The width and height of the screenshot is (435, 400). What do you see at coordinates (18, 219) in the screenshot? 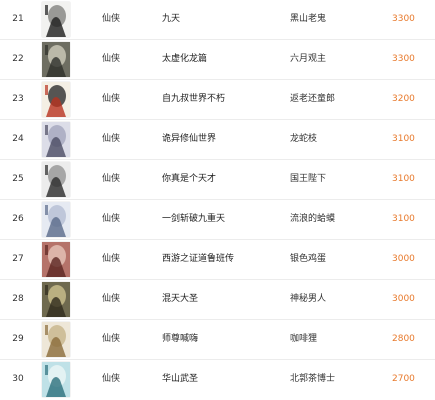
I see `rank-number: 26` at bounding box center [18, 219].